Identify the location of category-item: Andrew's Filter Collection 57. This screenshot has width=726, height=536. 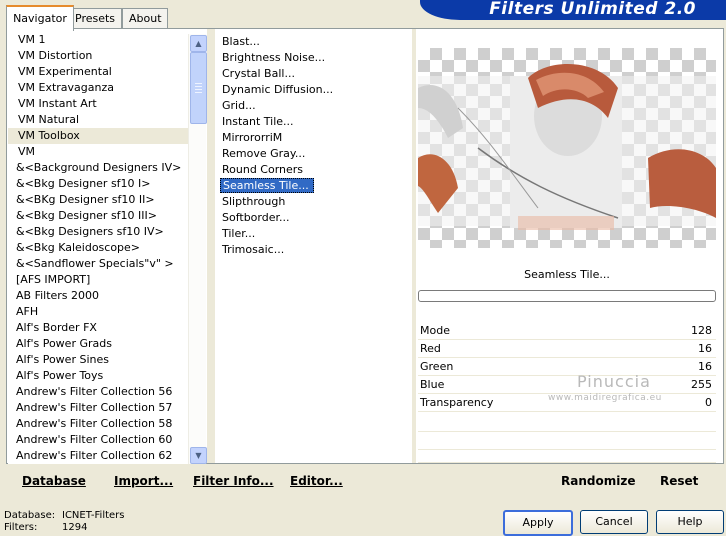
(98, 408).